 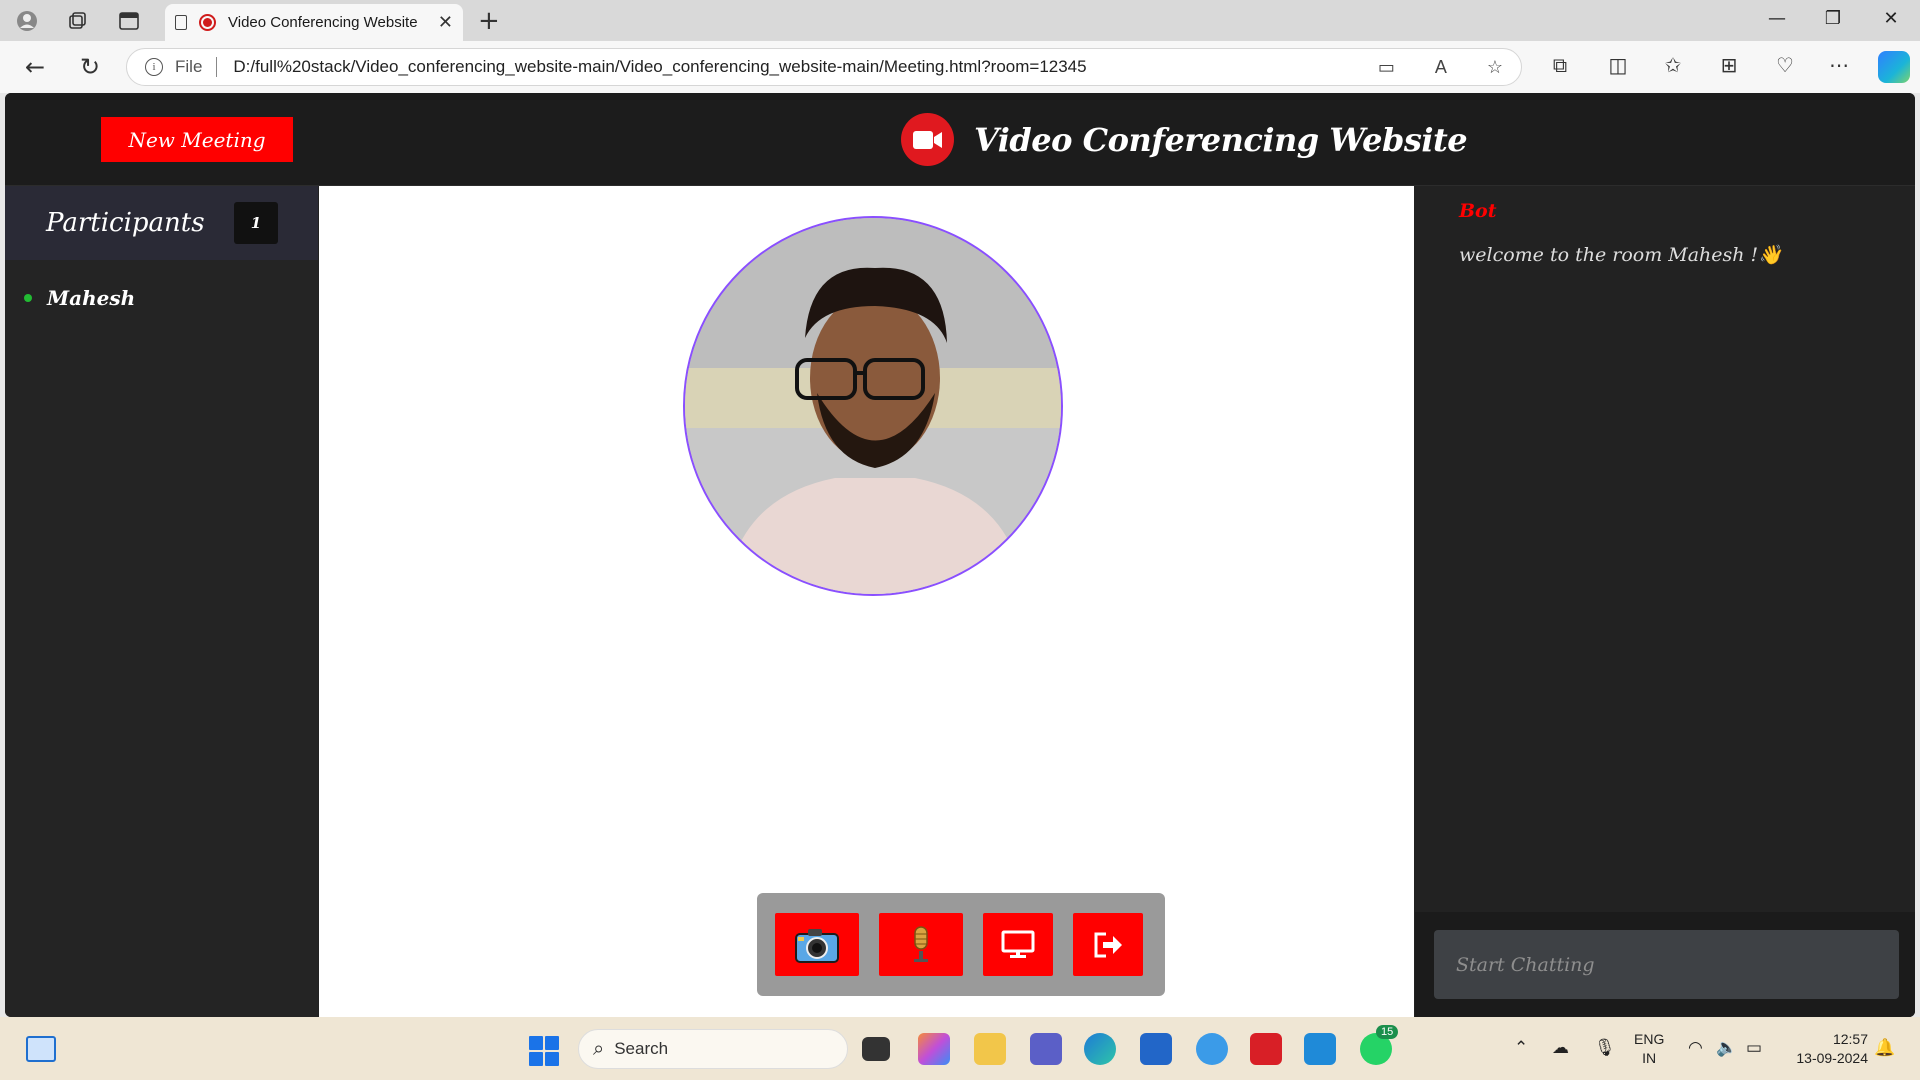 What do you see at coordinates (1839, 65) in the screenshot?
I see `more-options-icon: ⋯` at bounding box center [1839, 65].